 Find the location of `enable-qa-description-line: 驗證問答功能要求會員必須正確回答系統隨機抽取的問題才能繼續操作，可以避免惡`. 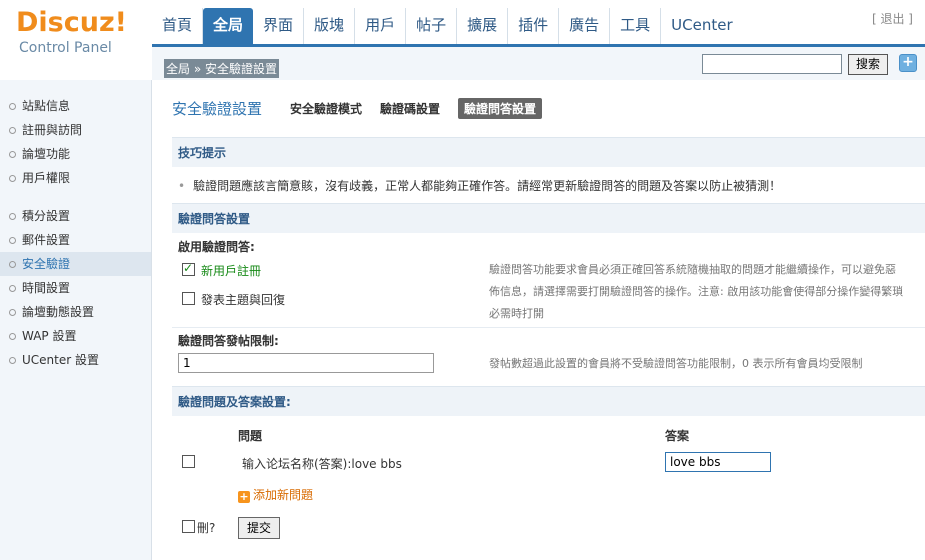

enable-qa-description-line: 驗證問答功能要求會員必須正確回答系統隨機抽取的問題才能繼續操作，可以避免惡 is located at coordinates (692, 269).